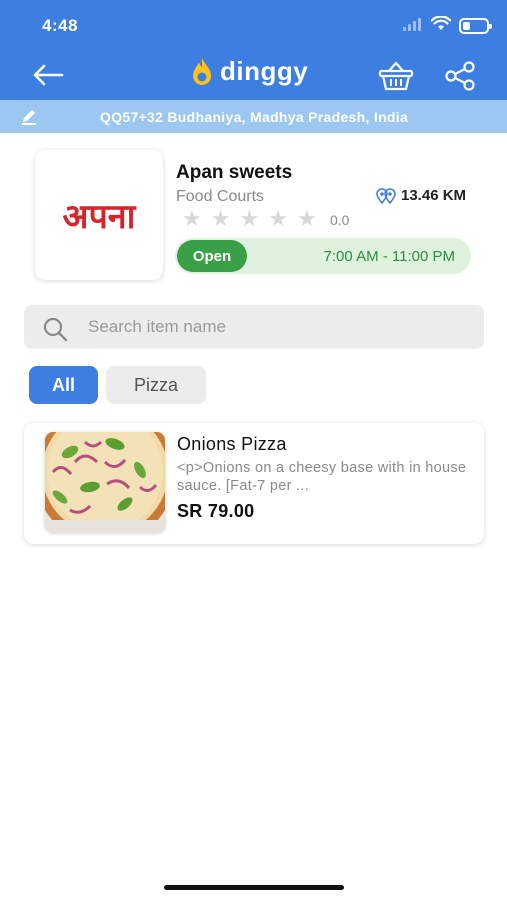  I want to click on store-hours: Open 7:00 AM - 11:00 PM, so click(323, 256).